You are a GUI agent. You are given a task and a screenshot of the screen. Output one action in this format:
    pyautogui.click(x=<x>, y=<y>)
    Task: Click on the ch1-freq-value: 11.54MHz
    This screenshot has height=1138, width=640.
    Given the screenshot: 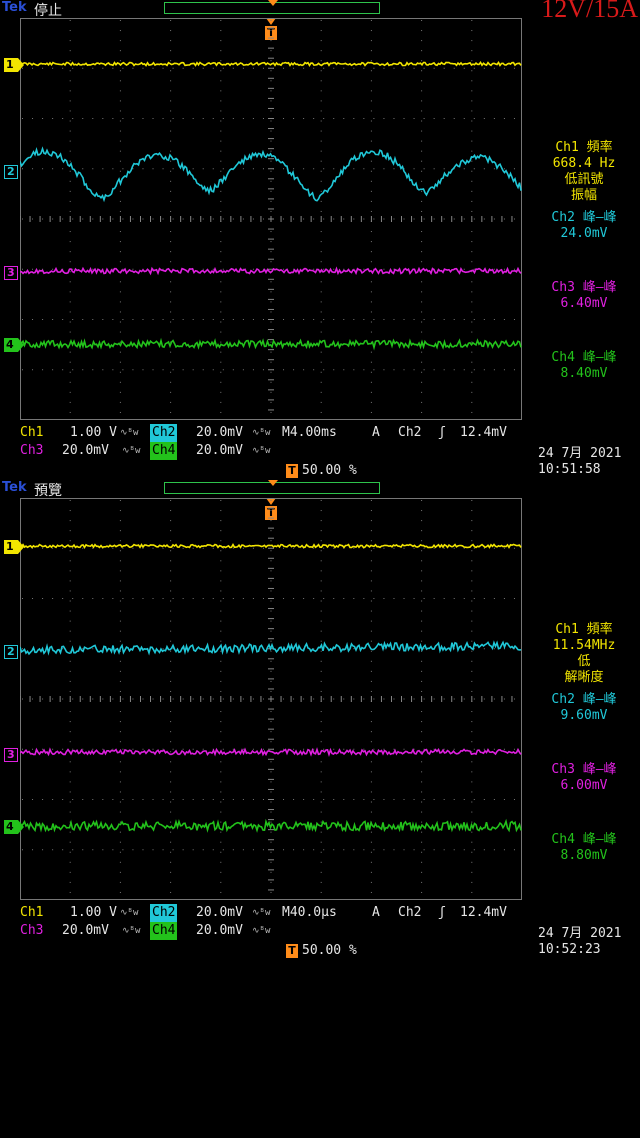 What is the action you would take?
    pyautogui.click(x=584, y=645)
    